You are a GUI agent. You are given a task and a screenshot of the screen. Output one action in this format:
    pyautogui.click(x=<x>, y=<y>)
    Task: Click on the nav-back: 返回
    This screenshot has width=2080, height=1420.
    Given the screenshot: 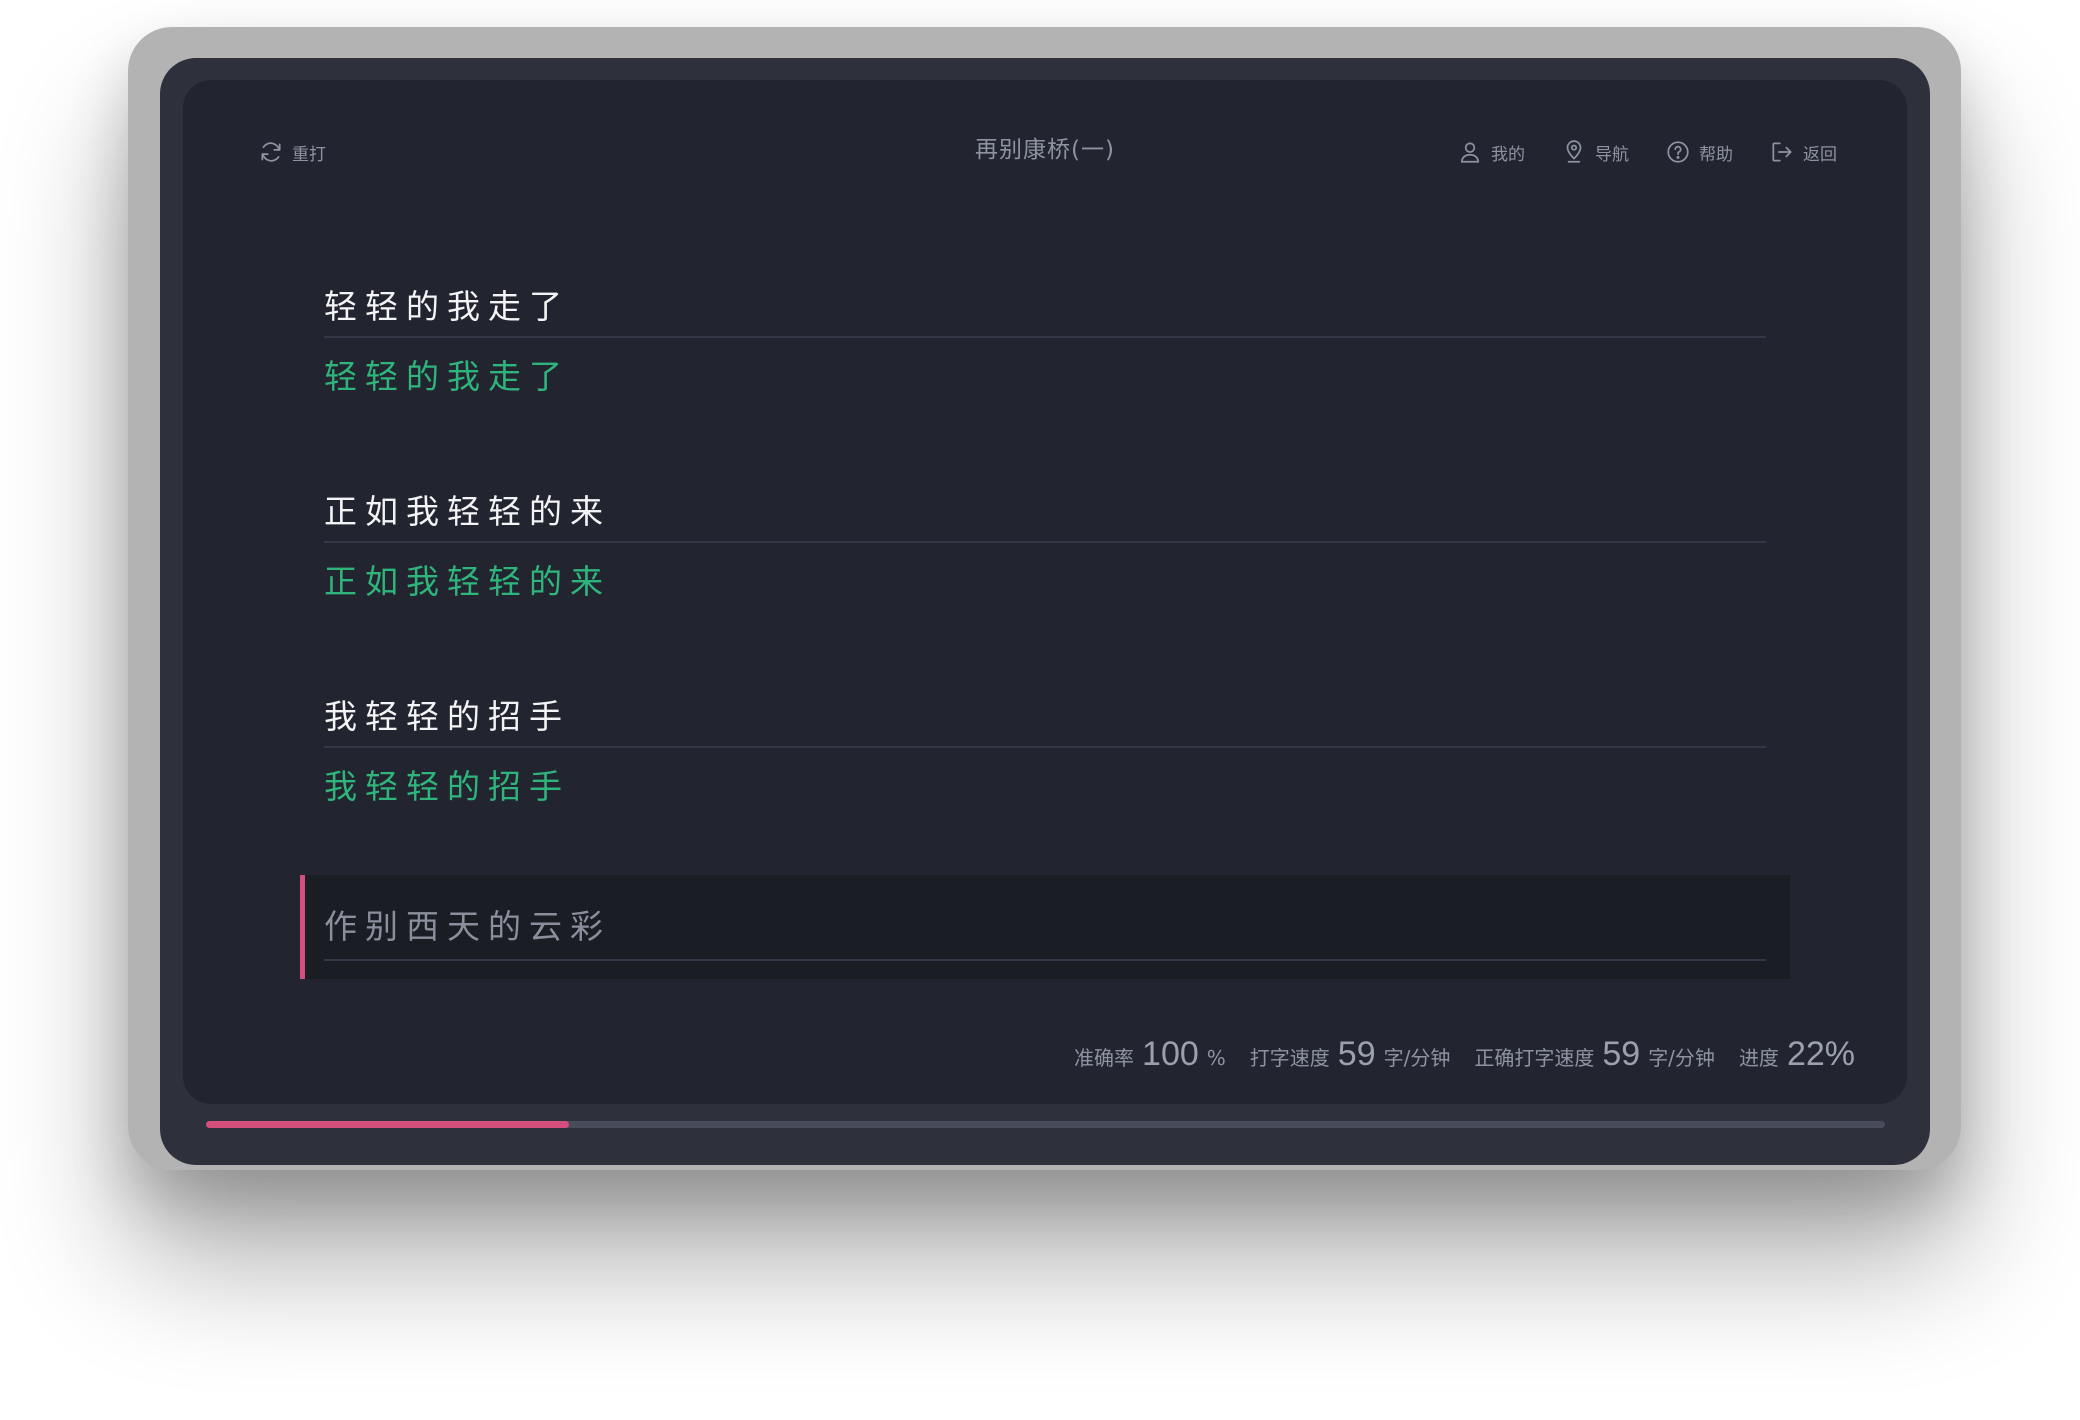 What is the action you would take?
    pyautogui.click(x=1803, y=152)
    